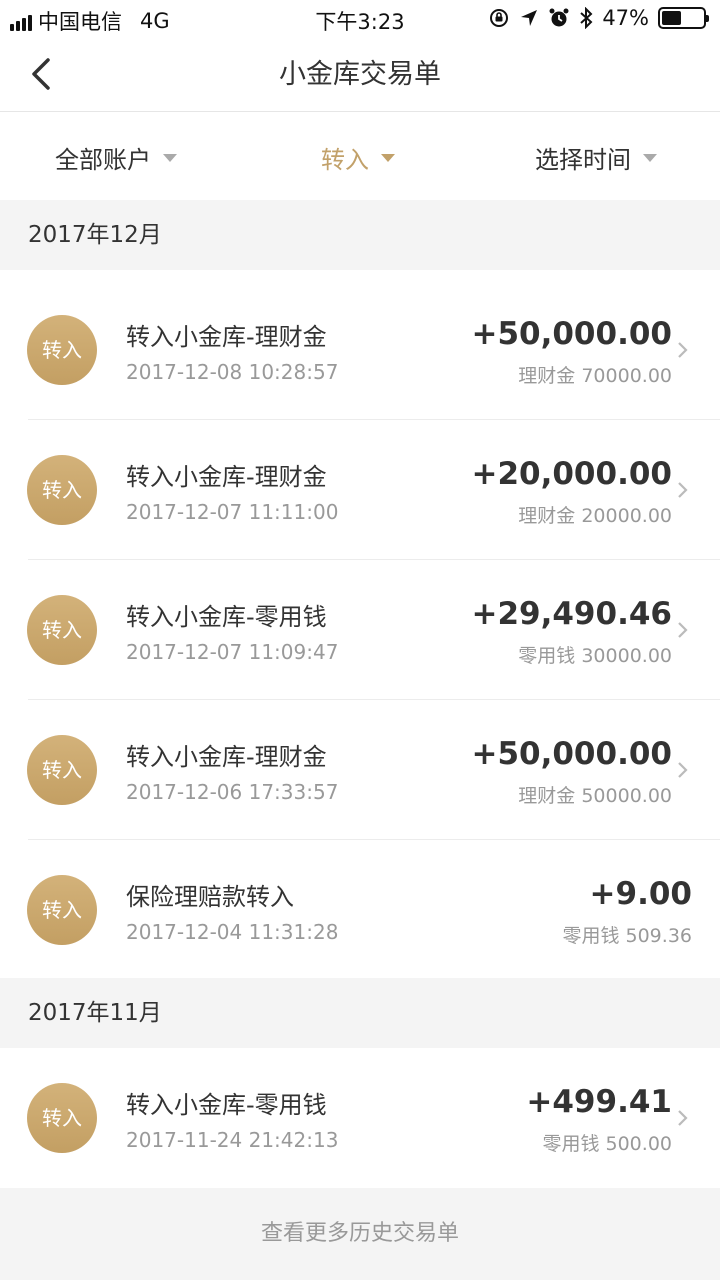  I want to click on transaction-balance: 零用钱 509.36, so click(627, 936).